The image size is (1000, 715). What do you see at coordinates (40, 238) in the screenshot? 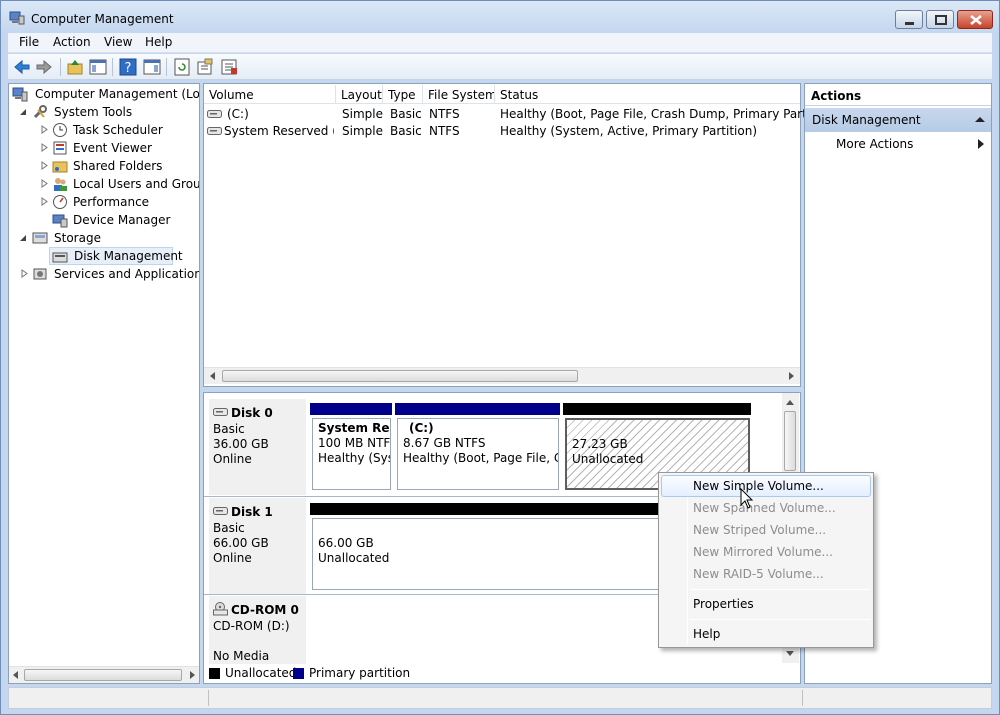
I see `storage-icon` at bounding box center [40, 238].